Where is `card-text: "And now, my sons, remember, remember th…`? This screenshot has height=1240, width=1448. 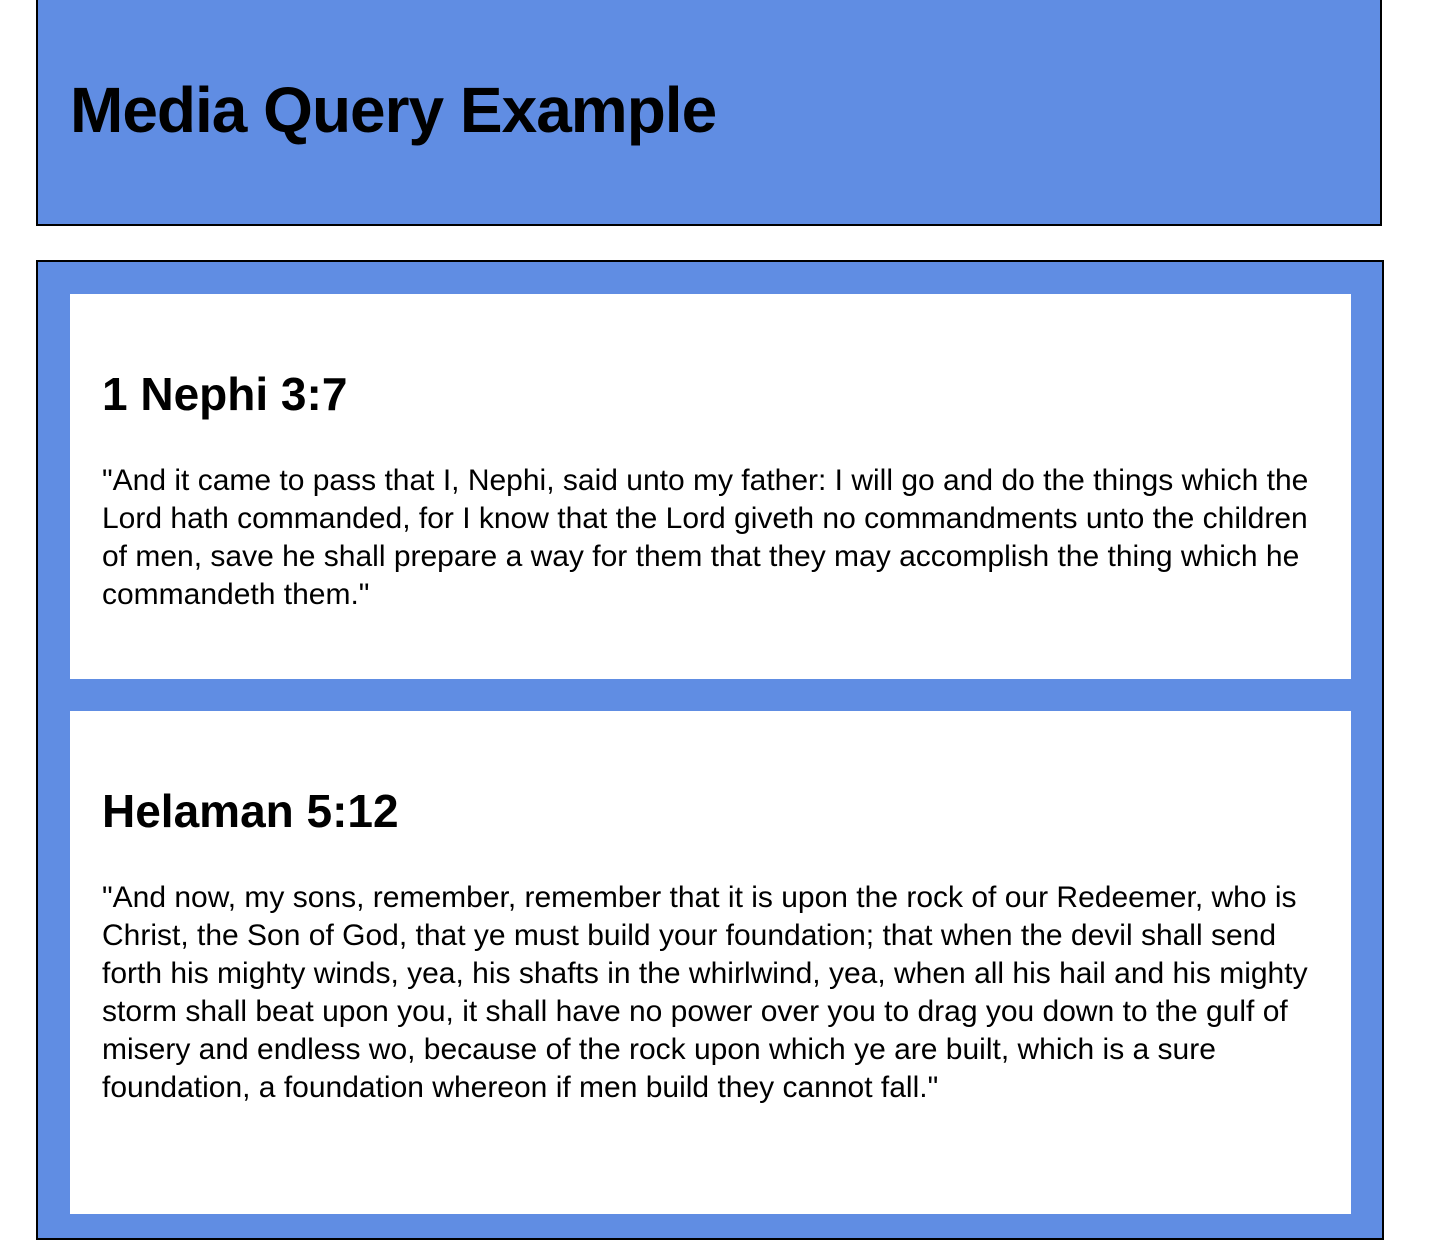 card-text: "And now, my sons, remember, remember th… is located at coordinates (705, 992).